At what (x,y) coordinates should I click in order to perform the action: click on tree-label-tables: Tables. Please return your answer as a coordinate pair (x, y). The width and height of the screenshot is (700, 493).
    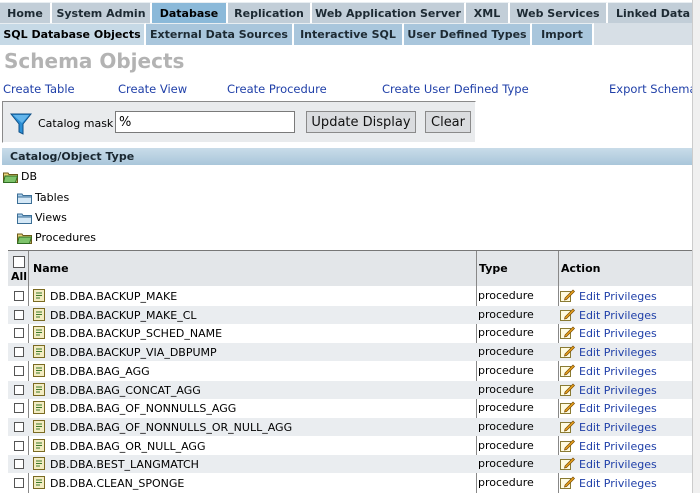
    Looking at the image, I should click on (52, 197).